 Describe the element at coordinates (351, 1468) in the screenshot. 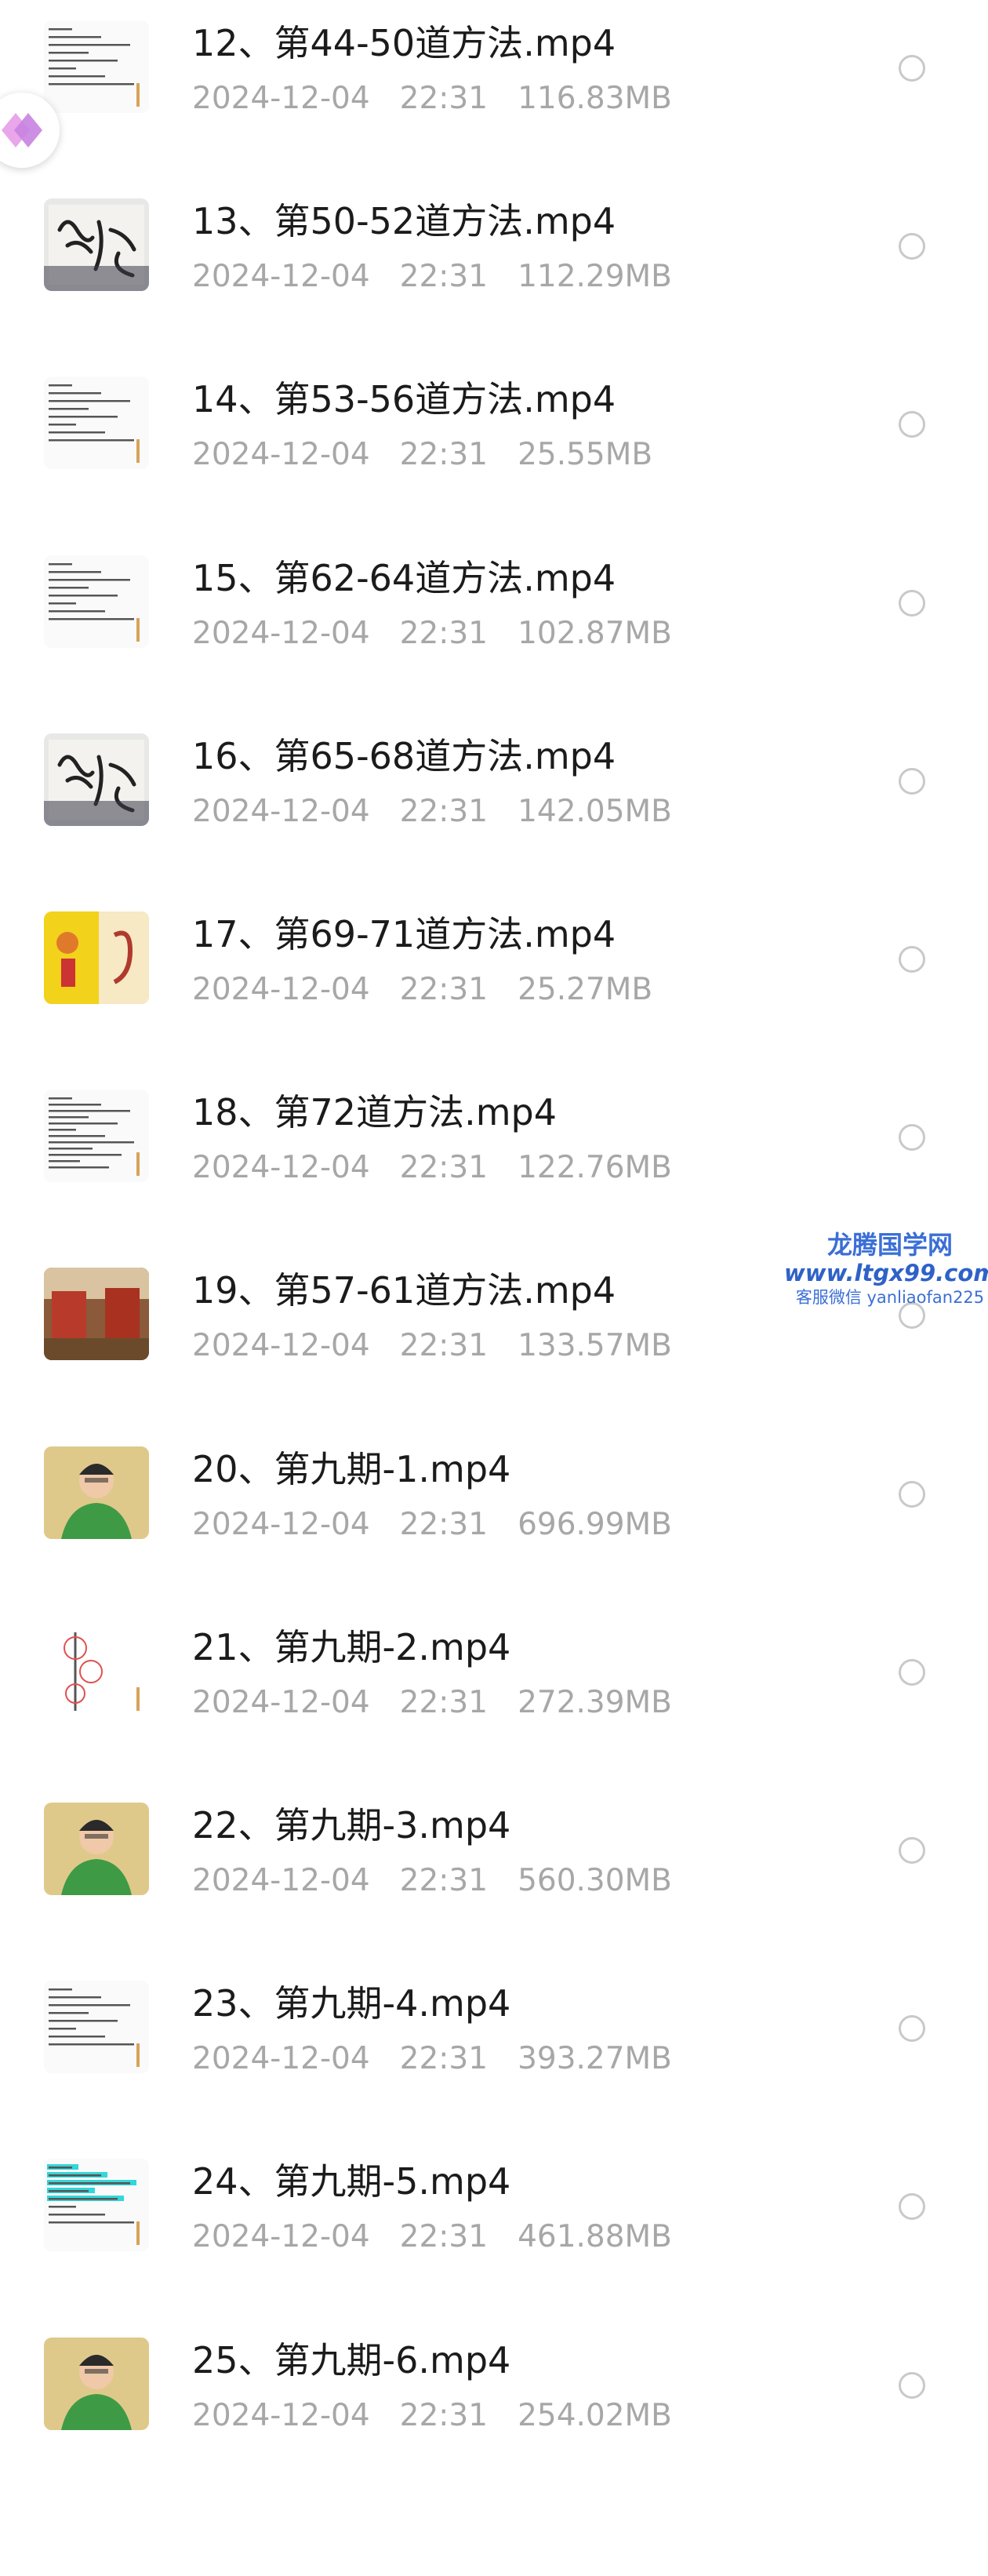

I see `file-name: 20、第九期-1.mp4` at that location.